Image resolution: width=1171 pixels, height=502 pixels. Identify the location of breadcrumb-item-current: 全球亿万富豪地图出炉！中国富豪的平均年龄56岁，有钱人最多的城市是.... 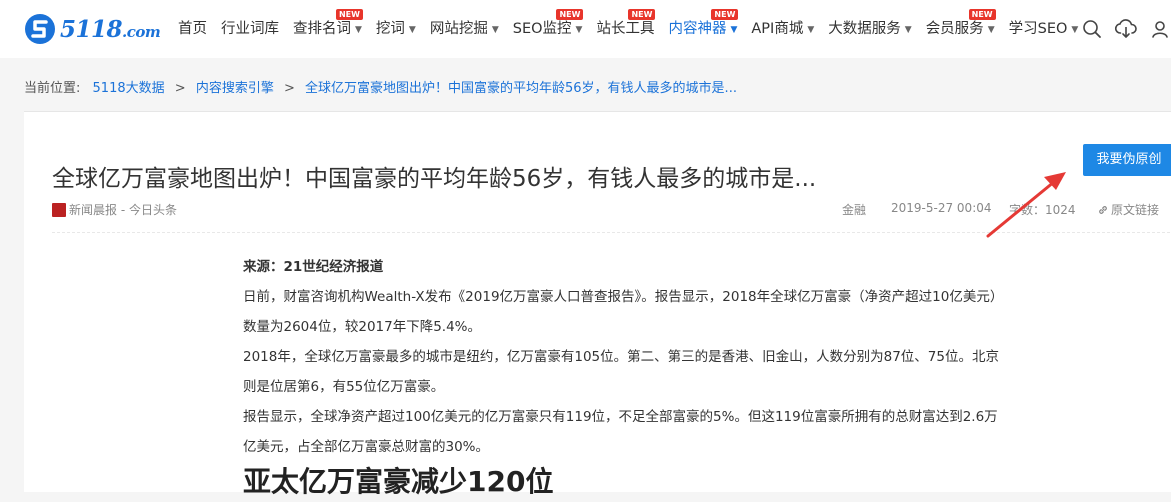
(521, 88).